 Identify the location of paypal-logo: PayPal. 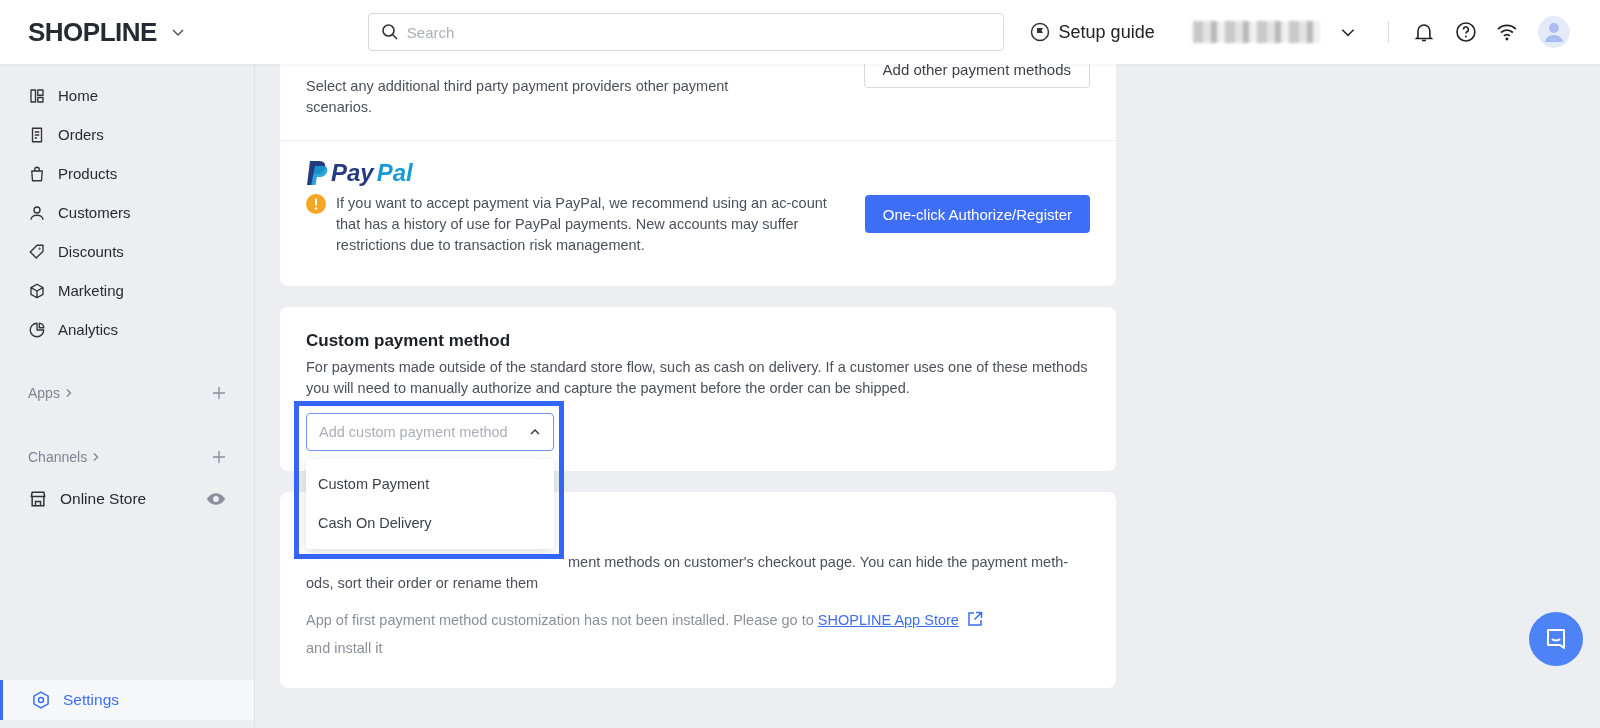
(698, 173).